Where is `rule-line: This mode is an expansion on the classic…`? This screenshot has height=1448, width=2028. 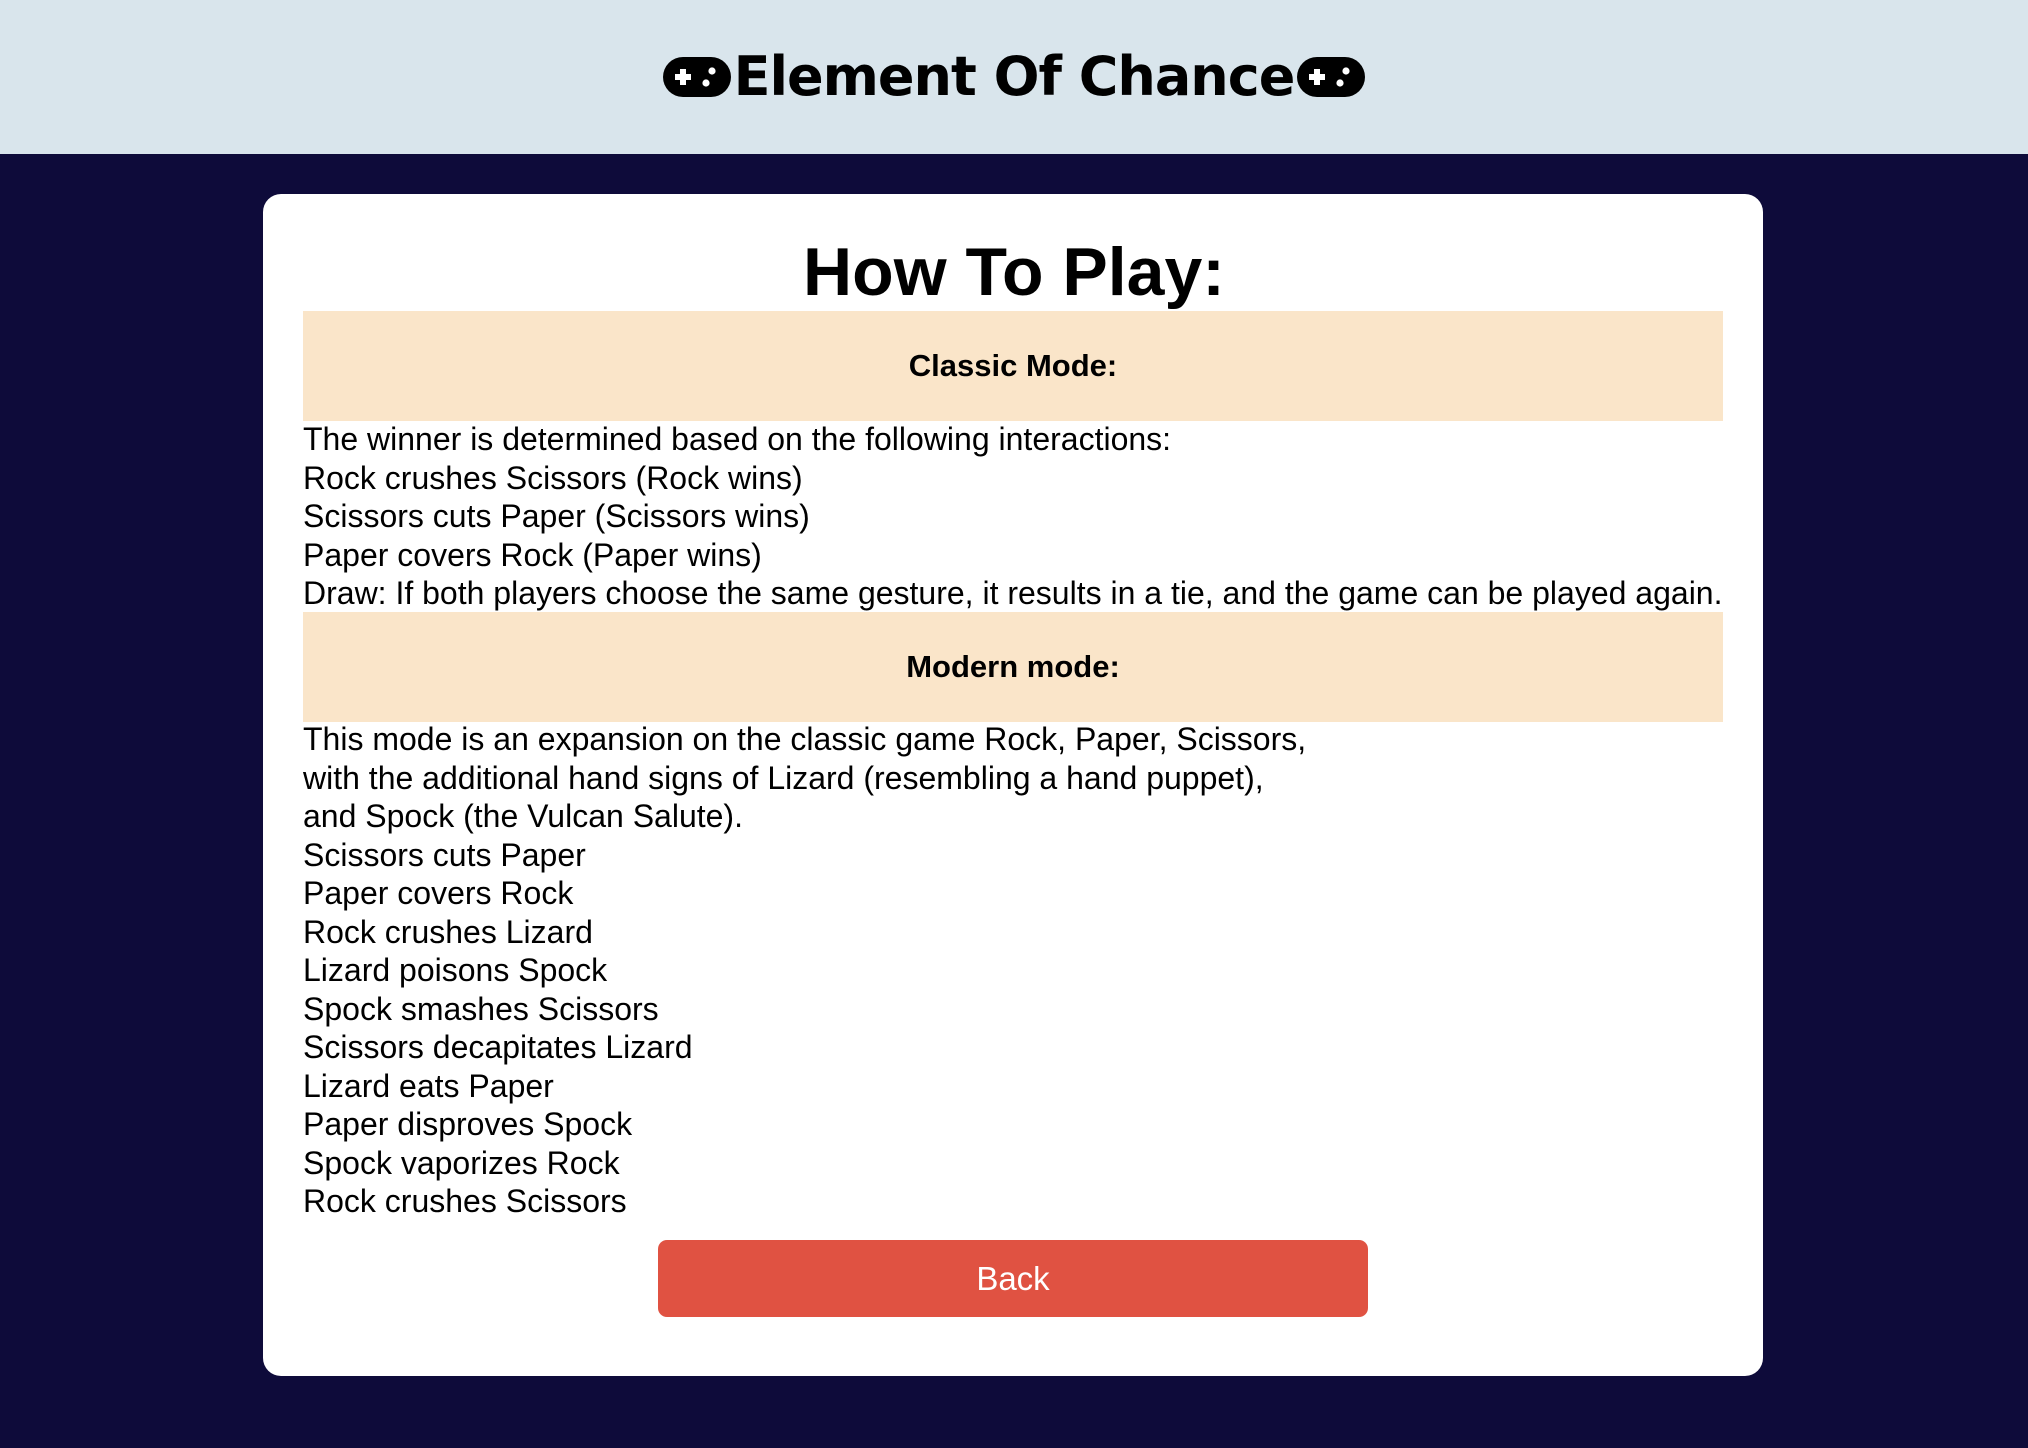 rule-line: This mode is an expansion on the classic… is located at coordinates (805, 739).